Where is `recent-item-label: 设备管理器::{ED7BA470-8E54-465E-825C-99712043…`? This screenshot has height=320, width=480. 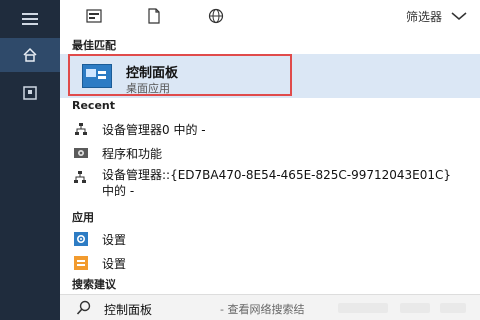 recent-item-label: 设备管理器::{ED7BA470-8E54-465E-825C-99712043… is located at coordinates (277, 183).